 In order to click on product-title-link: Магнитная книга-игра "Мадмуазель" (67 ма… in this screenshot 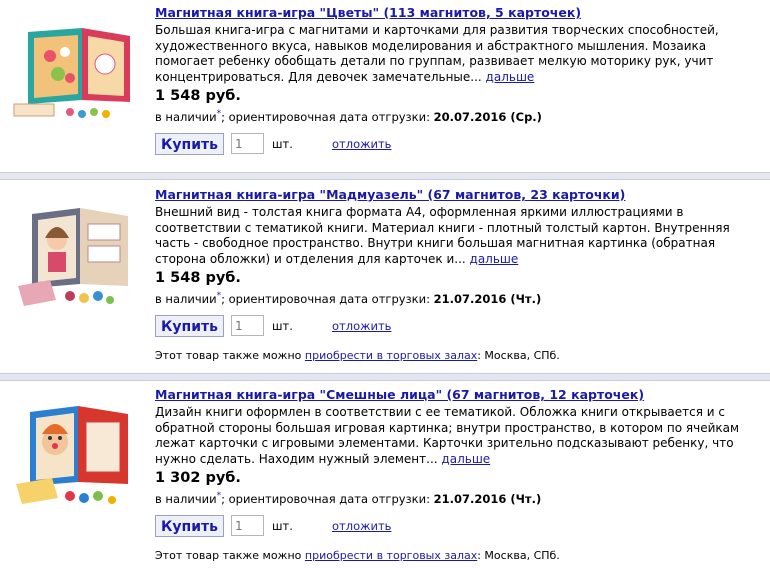, I will do `click(455, 195)`.